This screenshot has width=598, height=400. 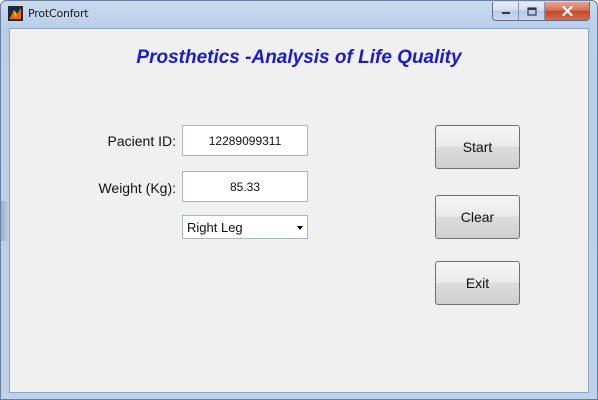 I want to click on pacient-id-label: Pacient ID:, so click(x=141, y=141).